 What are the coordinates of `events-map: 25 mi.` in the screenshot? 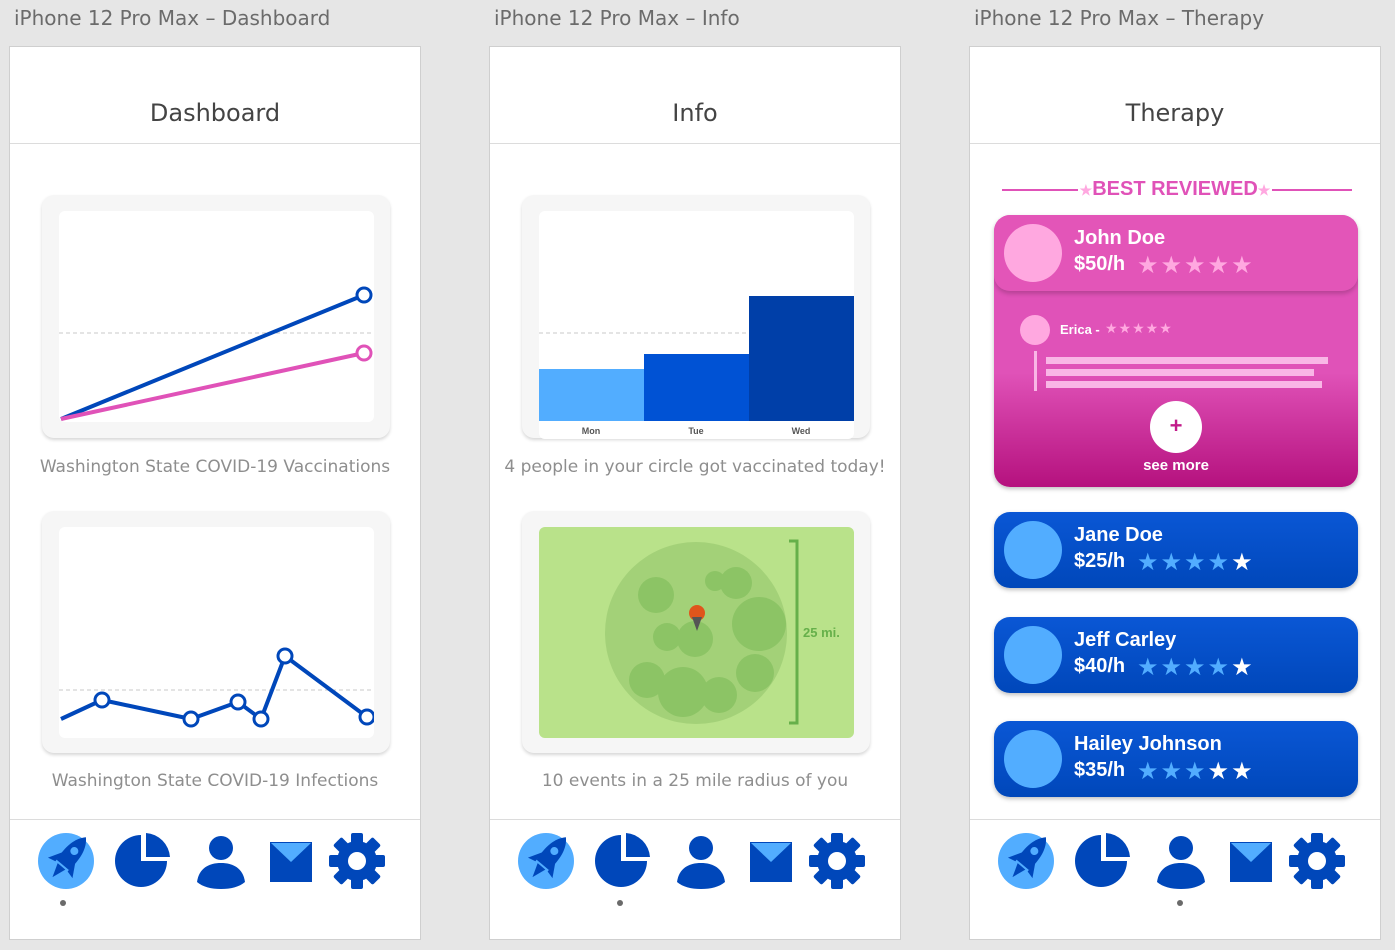 It's located at (696, 632).